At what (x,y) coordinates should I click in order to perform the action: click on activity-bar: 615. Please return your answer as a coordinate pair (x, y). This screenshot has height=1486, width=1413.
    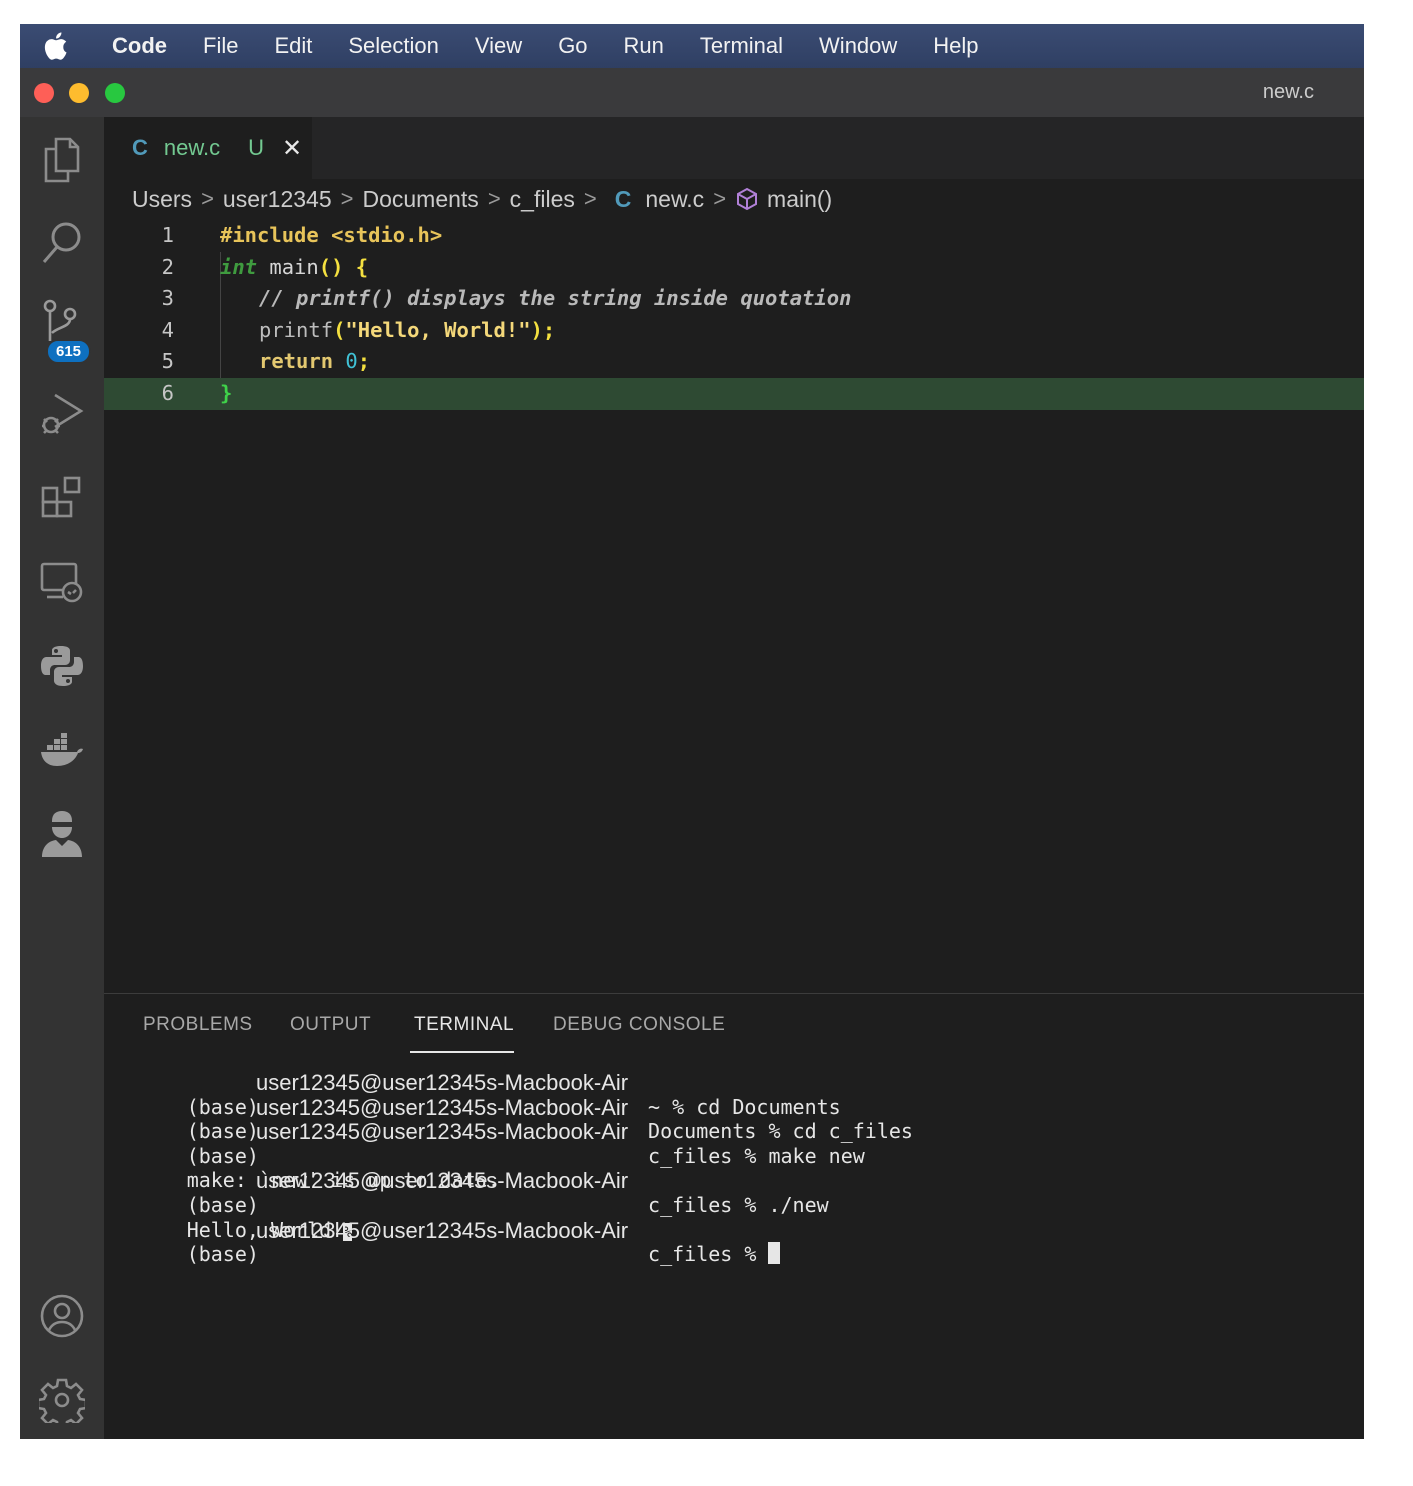
    Looking at the image, I should click on (62, 778).